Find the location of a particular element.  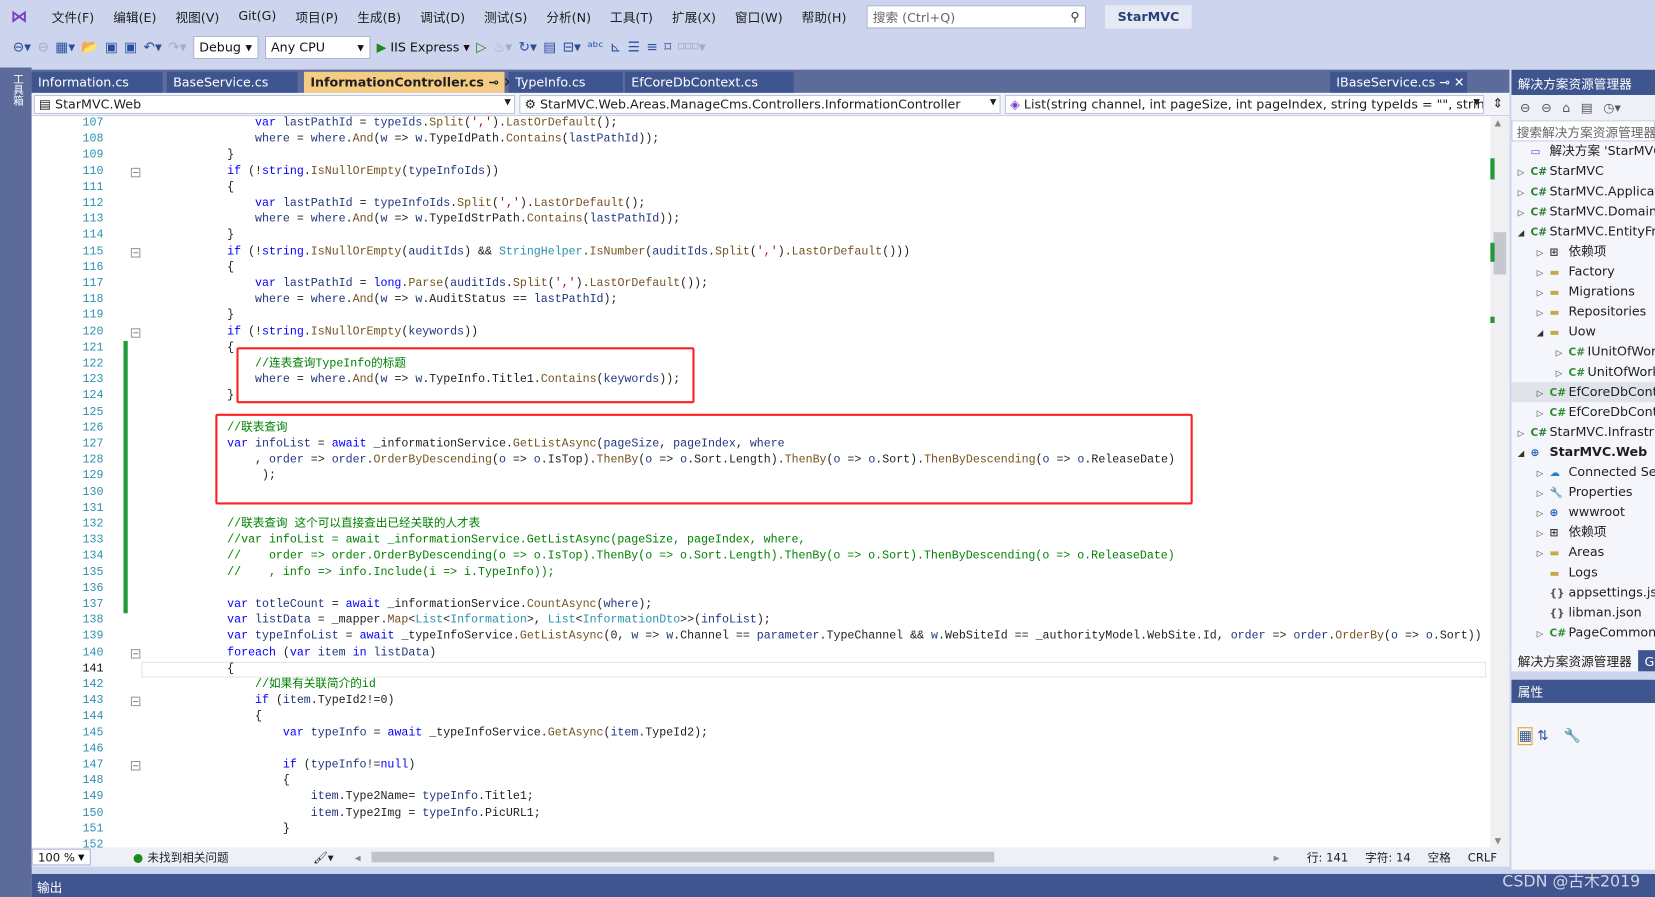

new-project-icon: ▦▾ is located at coordinates (65, 48).